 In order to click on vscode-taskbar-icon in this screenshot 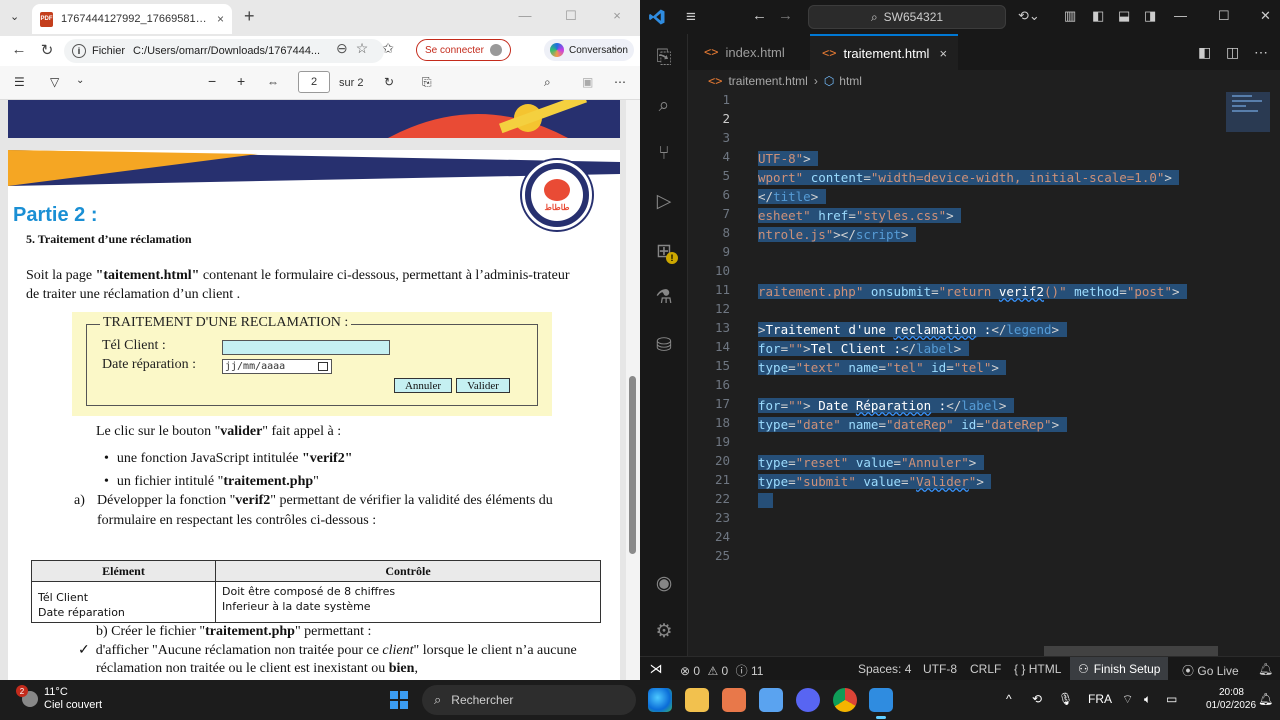, I will do `click(881, 703)`.